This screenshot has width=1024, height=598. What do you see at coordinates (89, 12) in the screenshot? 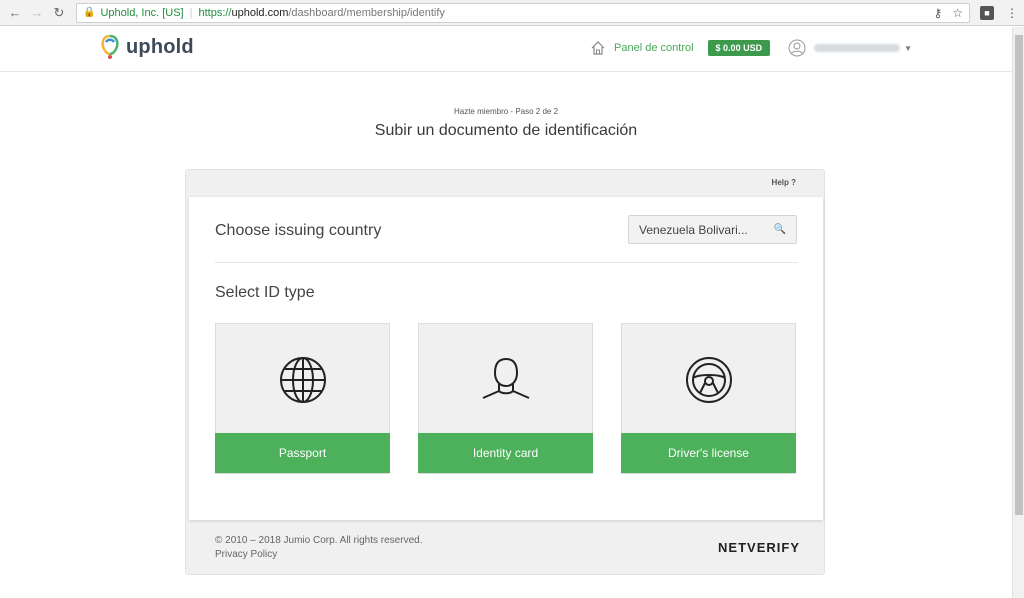
I see `lock-icon: 🔒` at bounding box center [89, 12].